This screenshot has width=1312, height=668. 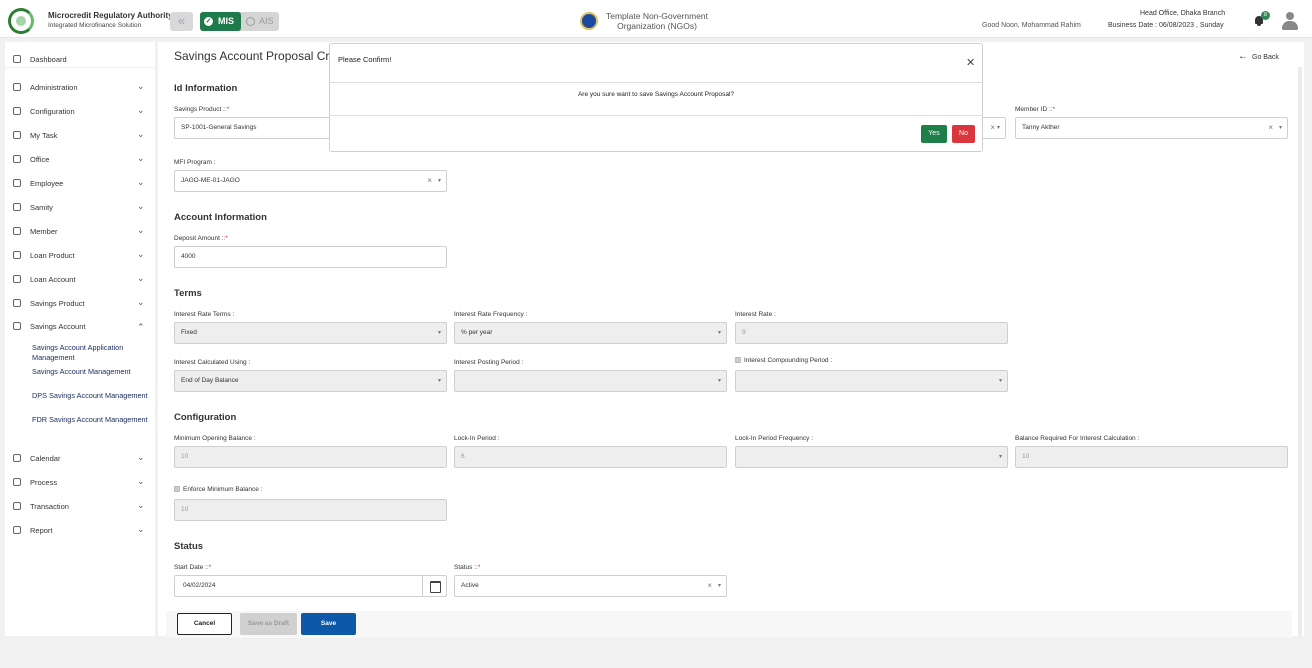 What do you see at coordinates (871, 333) in the screenshot?
I see `interest-rate-input: 9` at bounding box center [871, 333].